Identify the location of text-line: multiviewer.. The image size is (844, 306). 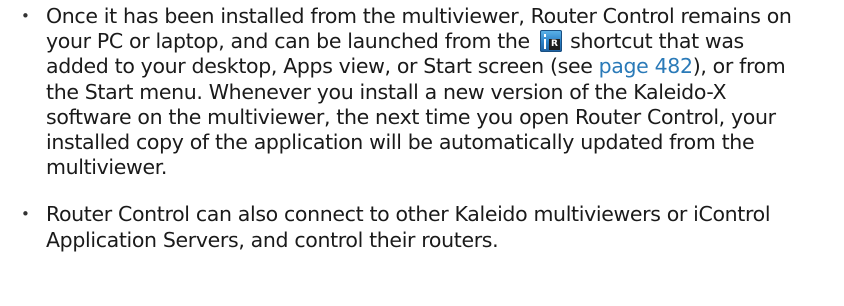
(107, 167).